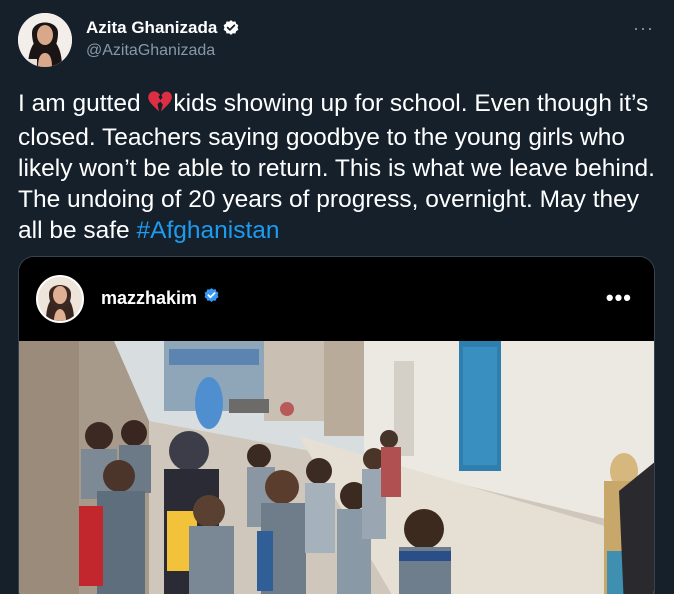  Describe the element at coordinates (151, 28) in the screenshot. I see `author-display-name: Azita Ghanizada` at that location.